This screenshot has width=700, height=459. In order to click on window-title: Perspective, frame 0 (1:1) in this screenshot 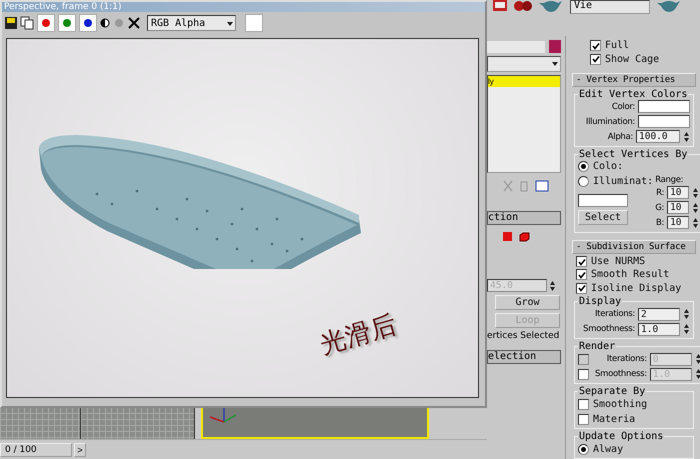, I will do `click(63, 7)`.